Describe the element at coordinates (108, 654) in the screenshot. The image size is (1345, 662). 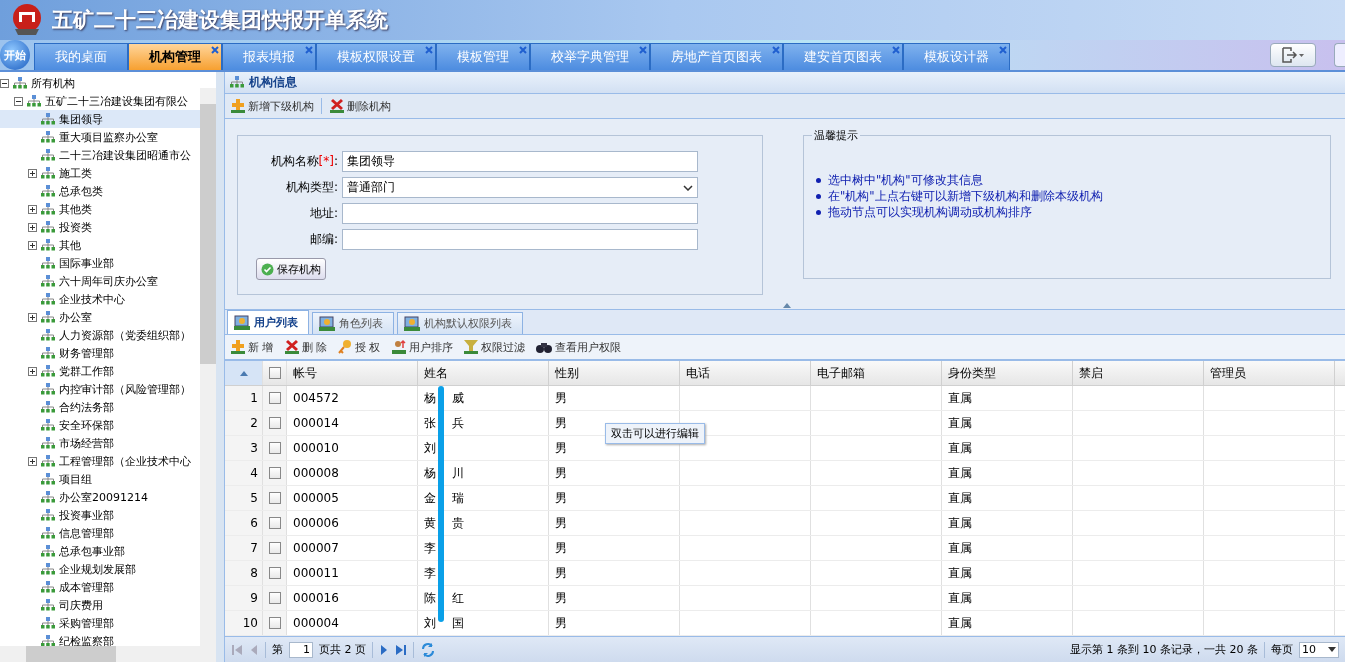
I see `horizontal-scrollbar` at that location.